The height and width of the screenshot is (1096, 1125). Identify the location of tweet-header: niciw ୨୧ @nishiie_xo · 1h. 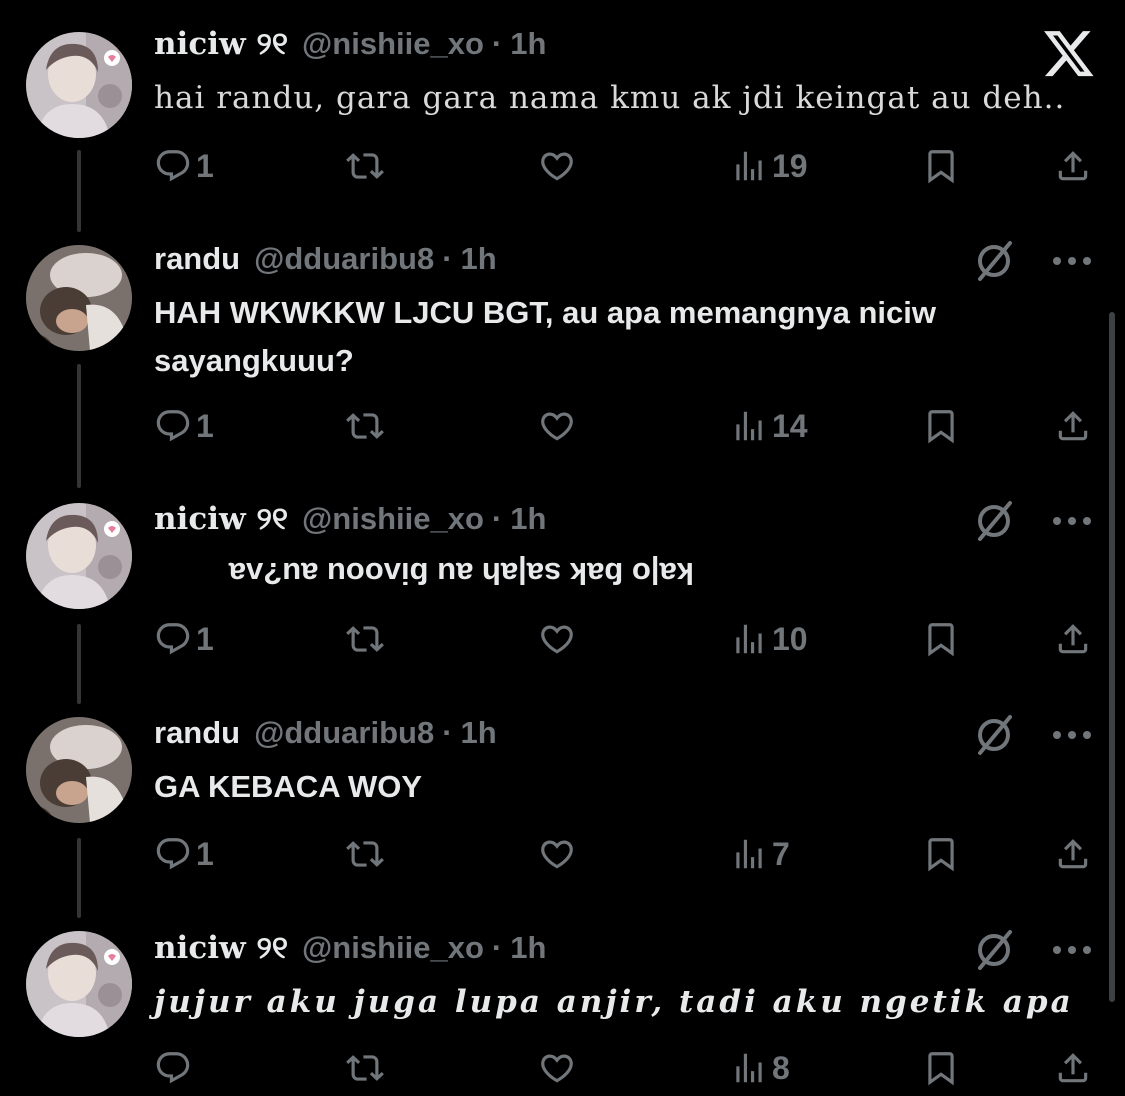
(350, 948).